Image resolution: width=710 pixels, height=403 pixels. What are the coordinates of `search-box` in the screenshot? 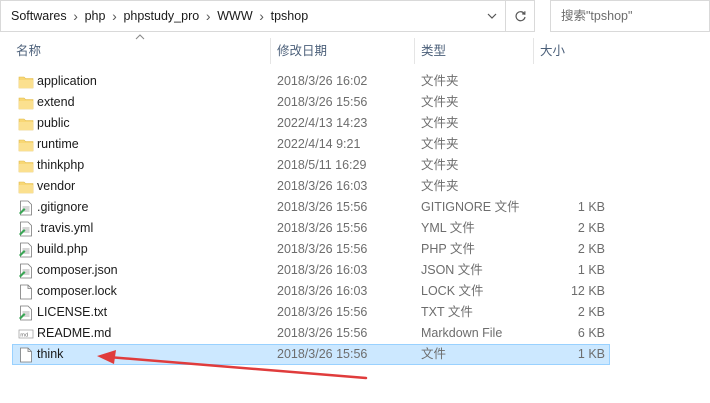 It's located at (630, 16).